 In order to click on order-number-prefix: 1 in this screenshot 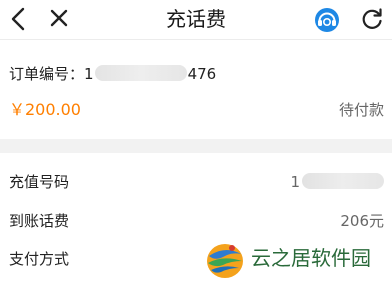, I will do `click(89, 74)`.